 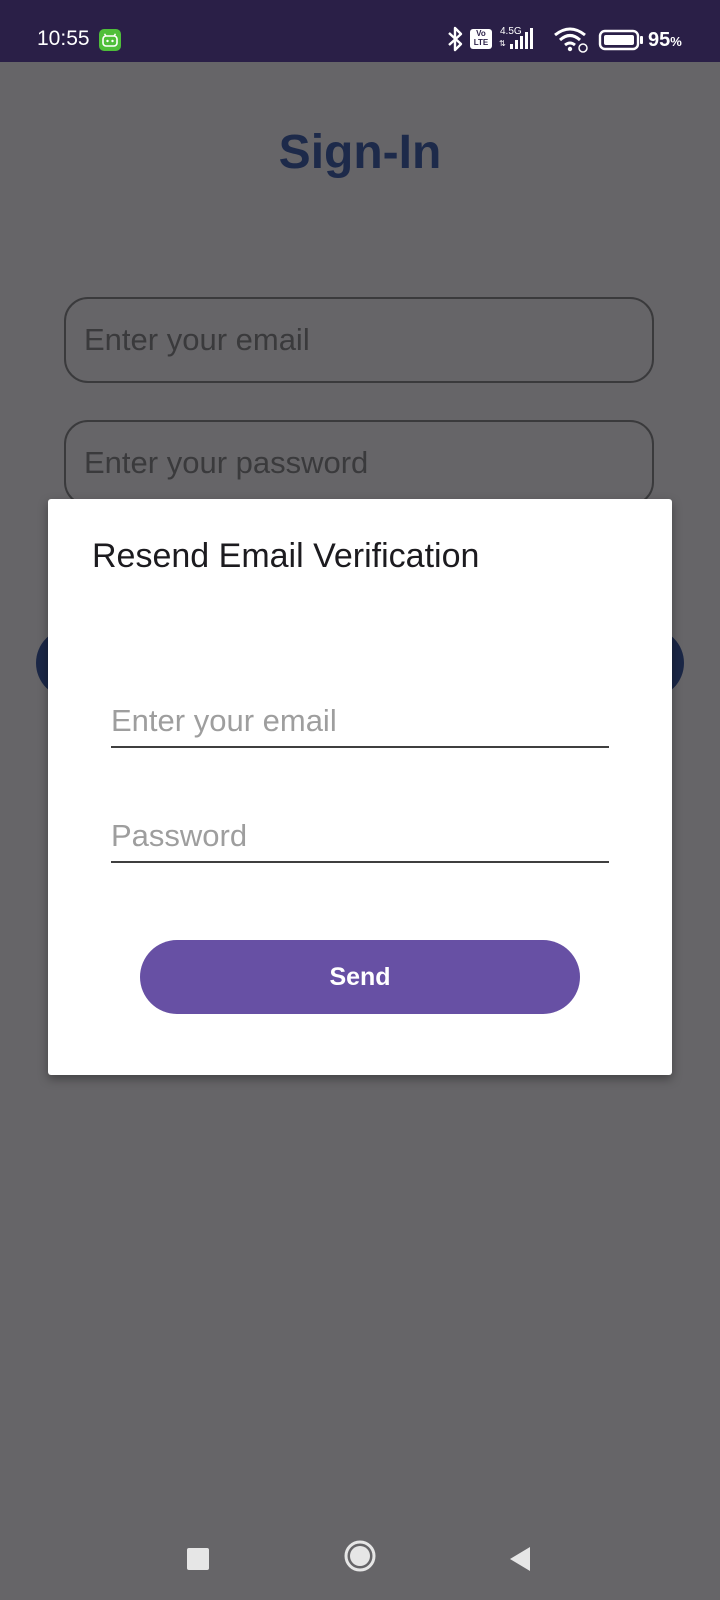 What do you see at coordinates (360, 1556) in the screenshot?
I see `home-icon` at bounding box center [360, 1556].